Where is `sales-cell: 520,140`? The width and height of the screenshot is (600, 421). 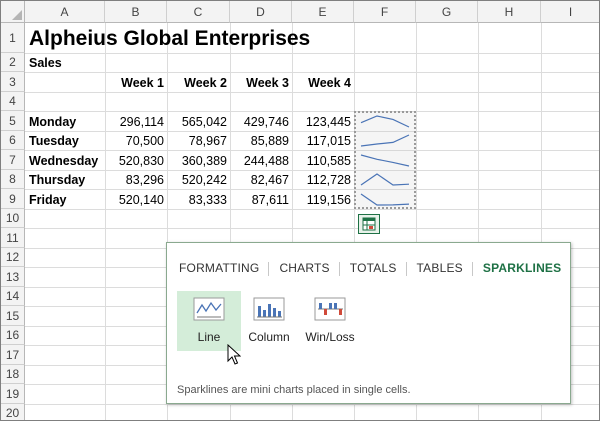 sales-cell: 520,140 is located at coordinates (136, 199).